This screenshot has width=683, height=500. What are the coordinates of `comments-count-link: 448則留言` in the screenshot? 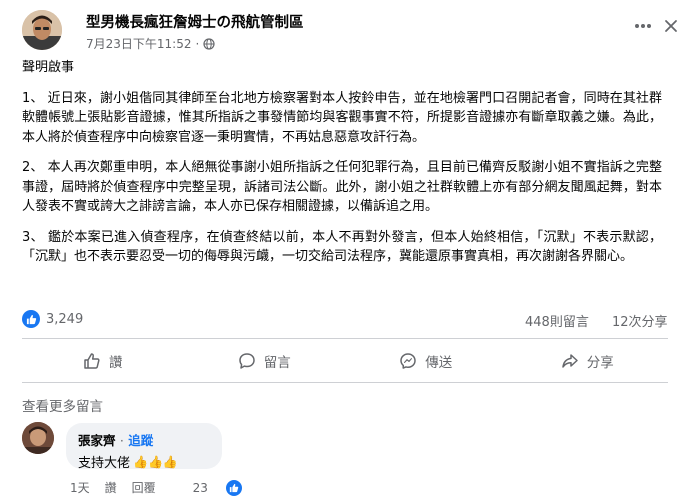 It's located at (557, 320).